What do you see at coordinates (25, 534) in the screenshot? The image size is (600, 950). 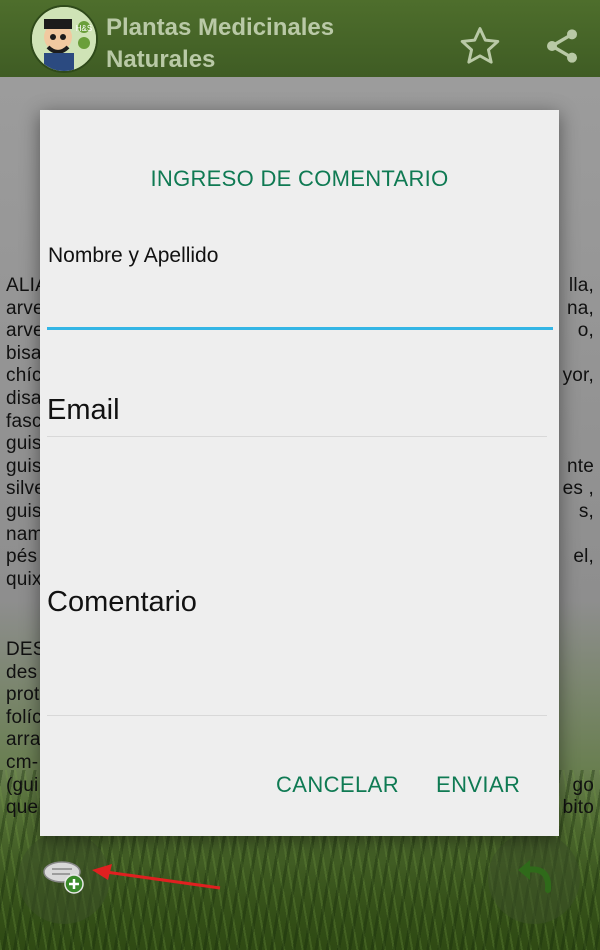 I see `background-text-left: nam` at bounding box center [25, 534].